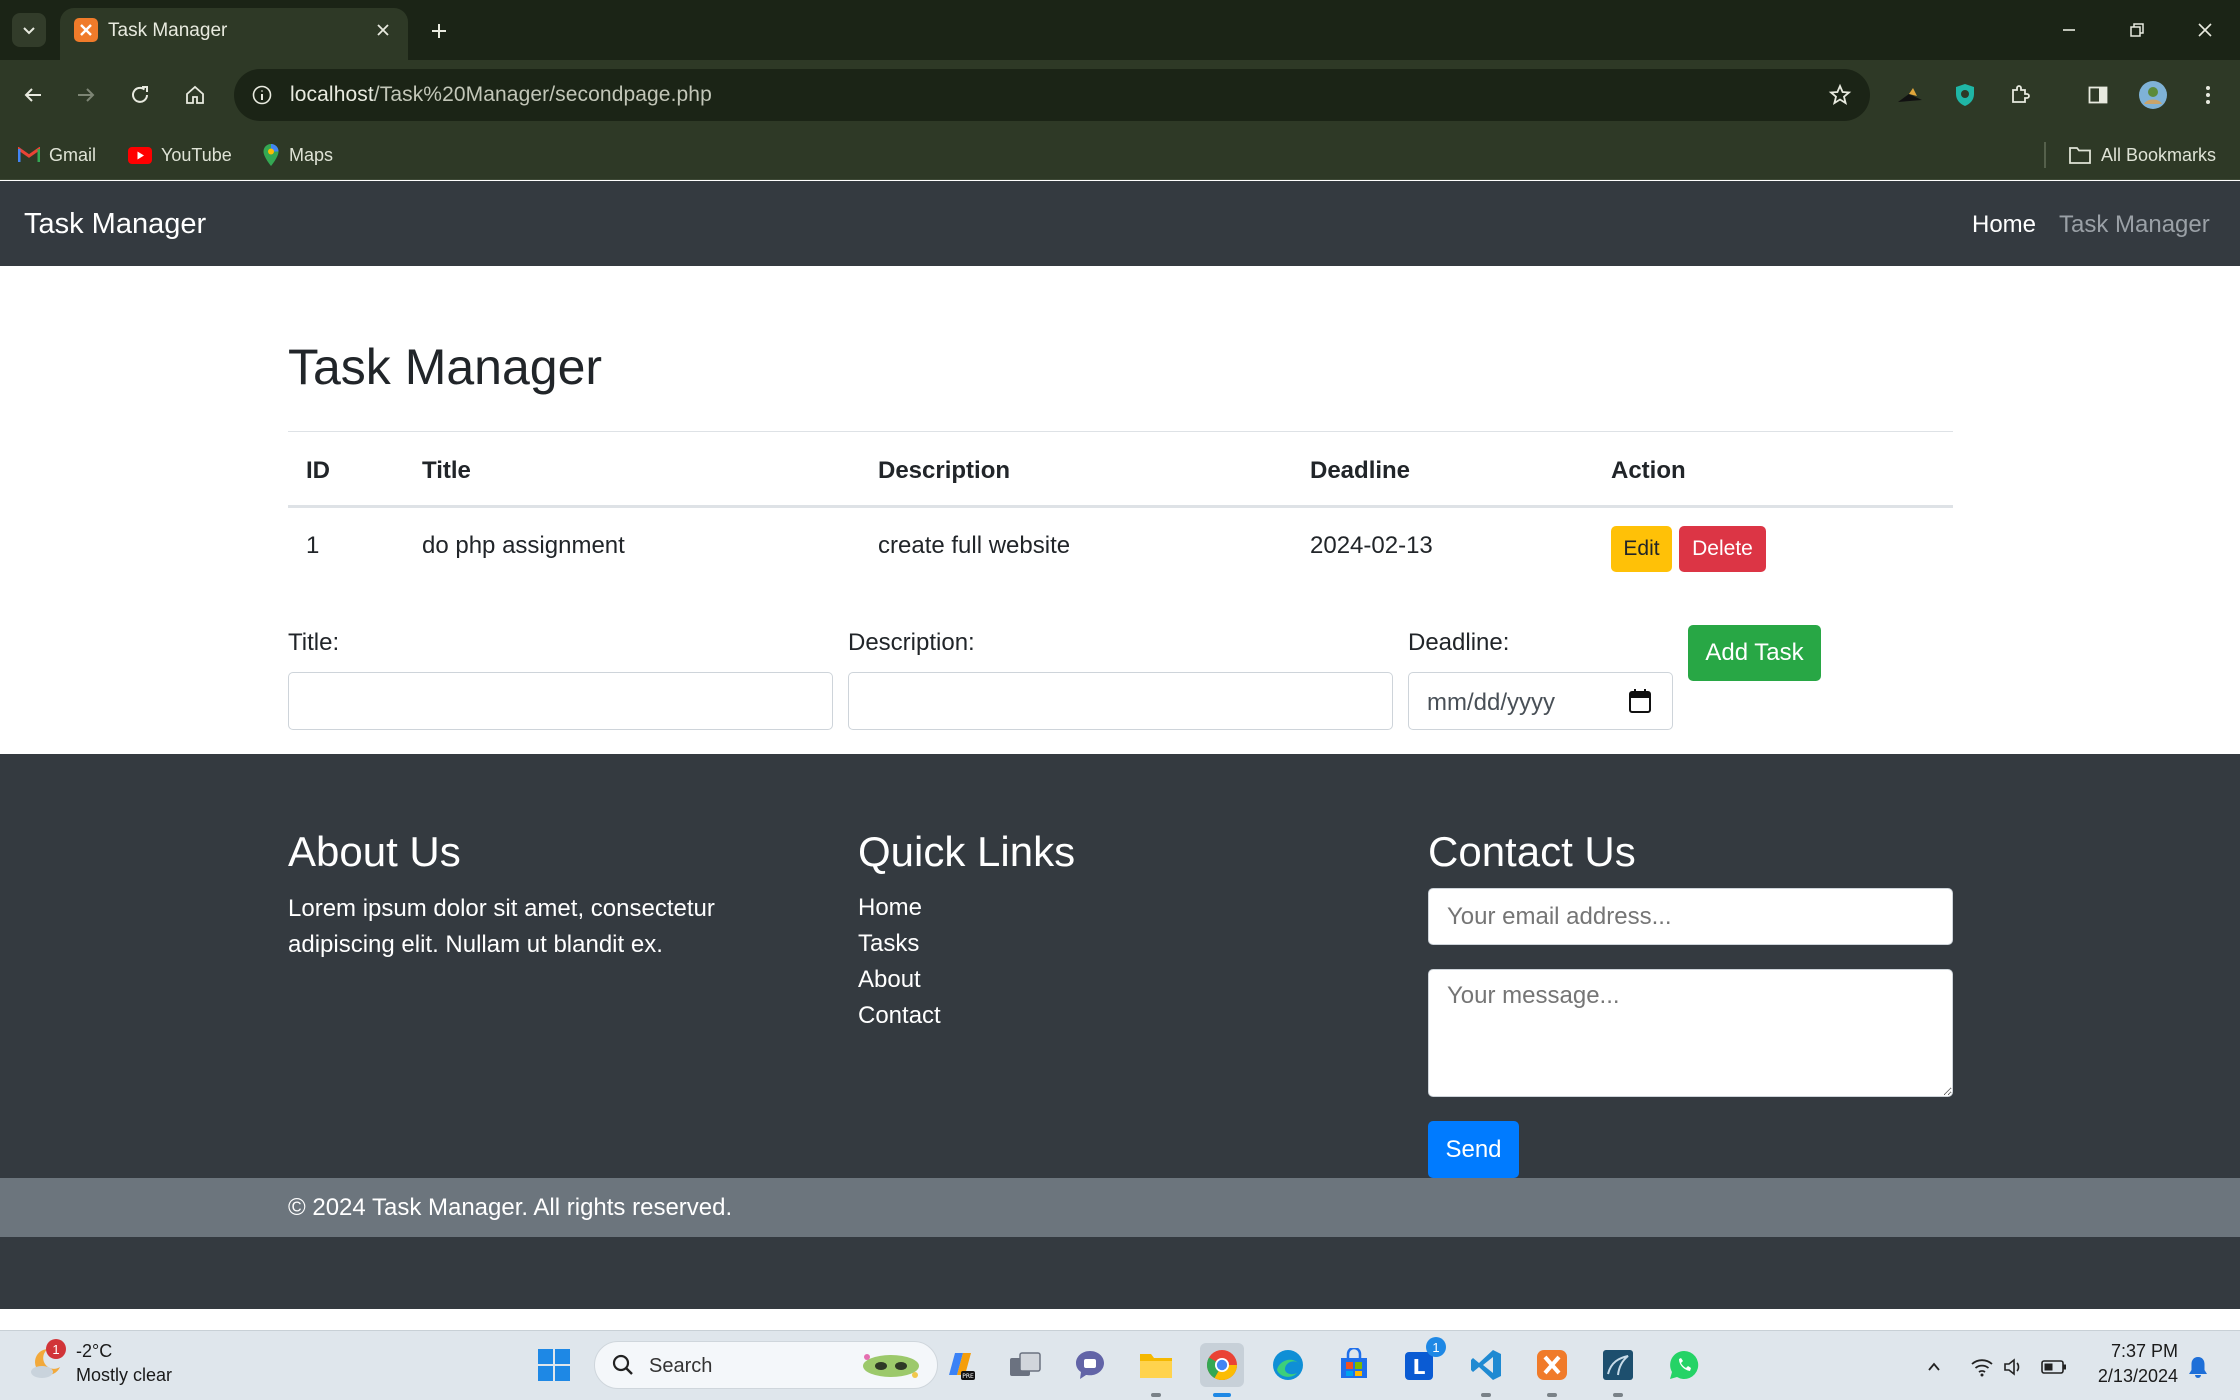 The image size is (2240, 1400). I want to click on maps-pin-icon, so click(271, 155).